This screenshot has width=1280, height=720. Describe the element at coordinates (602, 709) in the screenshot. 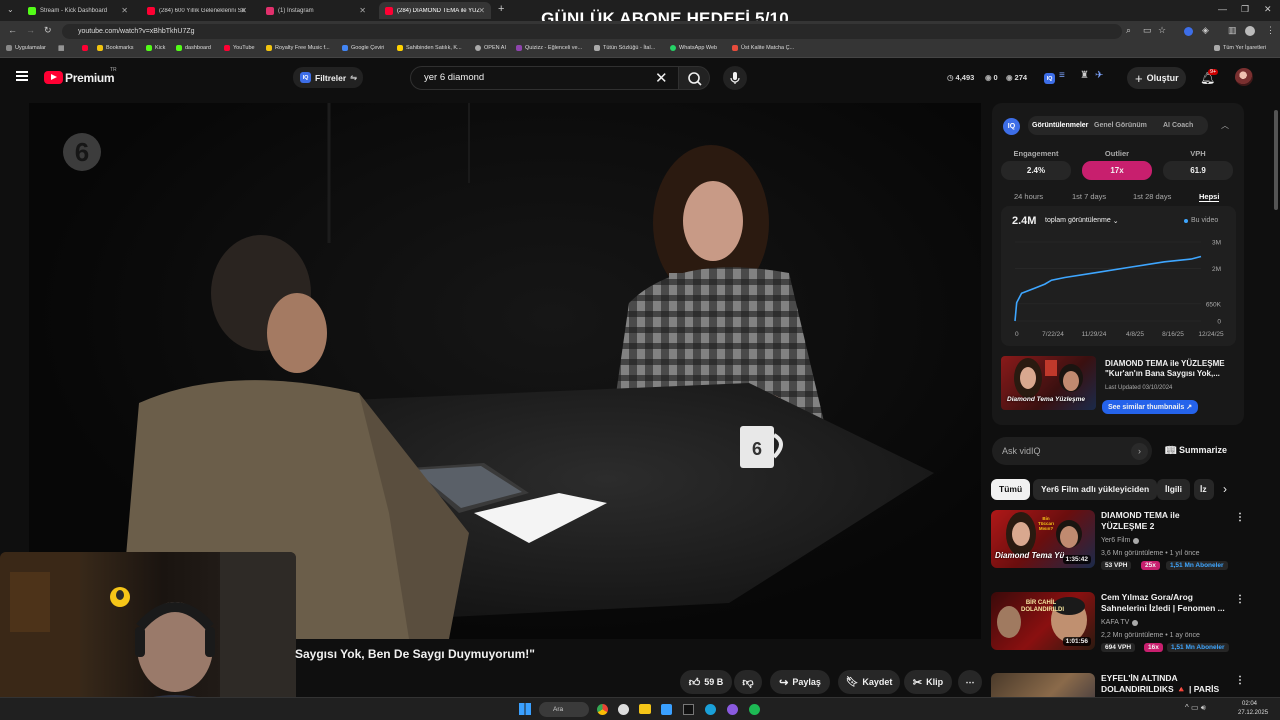

I see `chrome-taskbar-icon` at that location.